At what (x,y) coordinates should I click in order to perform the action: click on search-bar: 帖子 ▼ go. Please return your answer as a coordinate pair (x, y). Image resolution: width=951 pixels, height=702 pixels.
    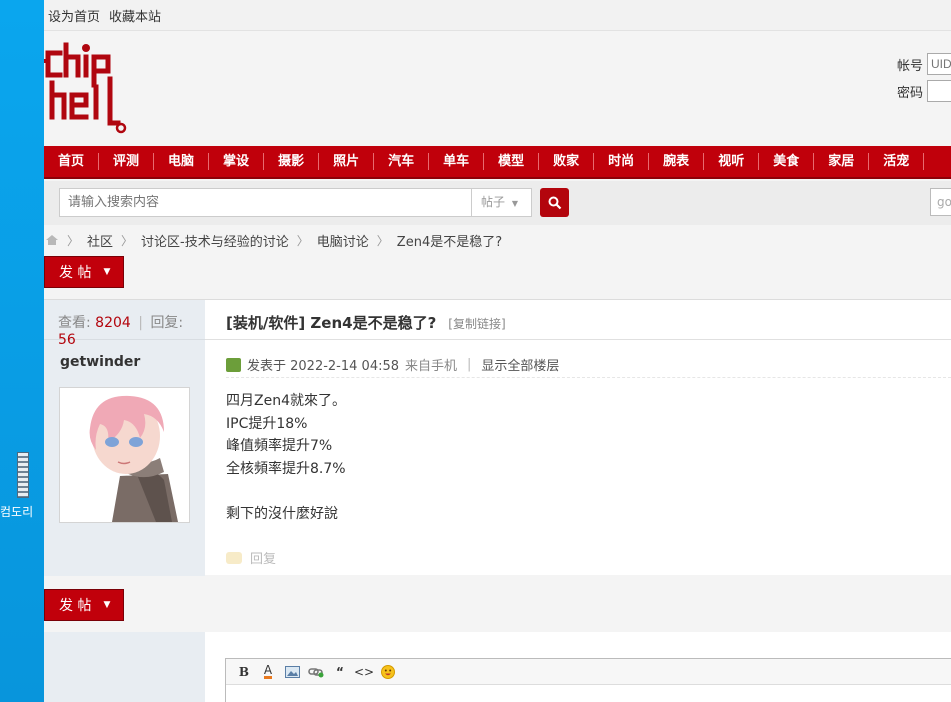
    Looking at the image, I should click on (497, 203).